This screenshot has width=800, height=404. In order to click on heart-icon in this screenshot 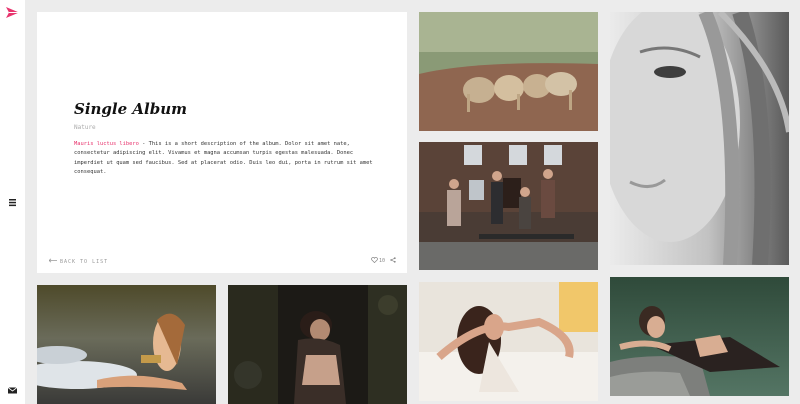, I will do `click(374, 261)`.